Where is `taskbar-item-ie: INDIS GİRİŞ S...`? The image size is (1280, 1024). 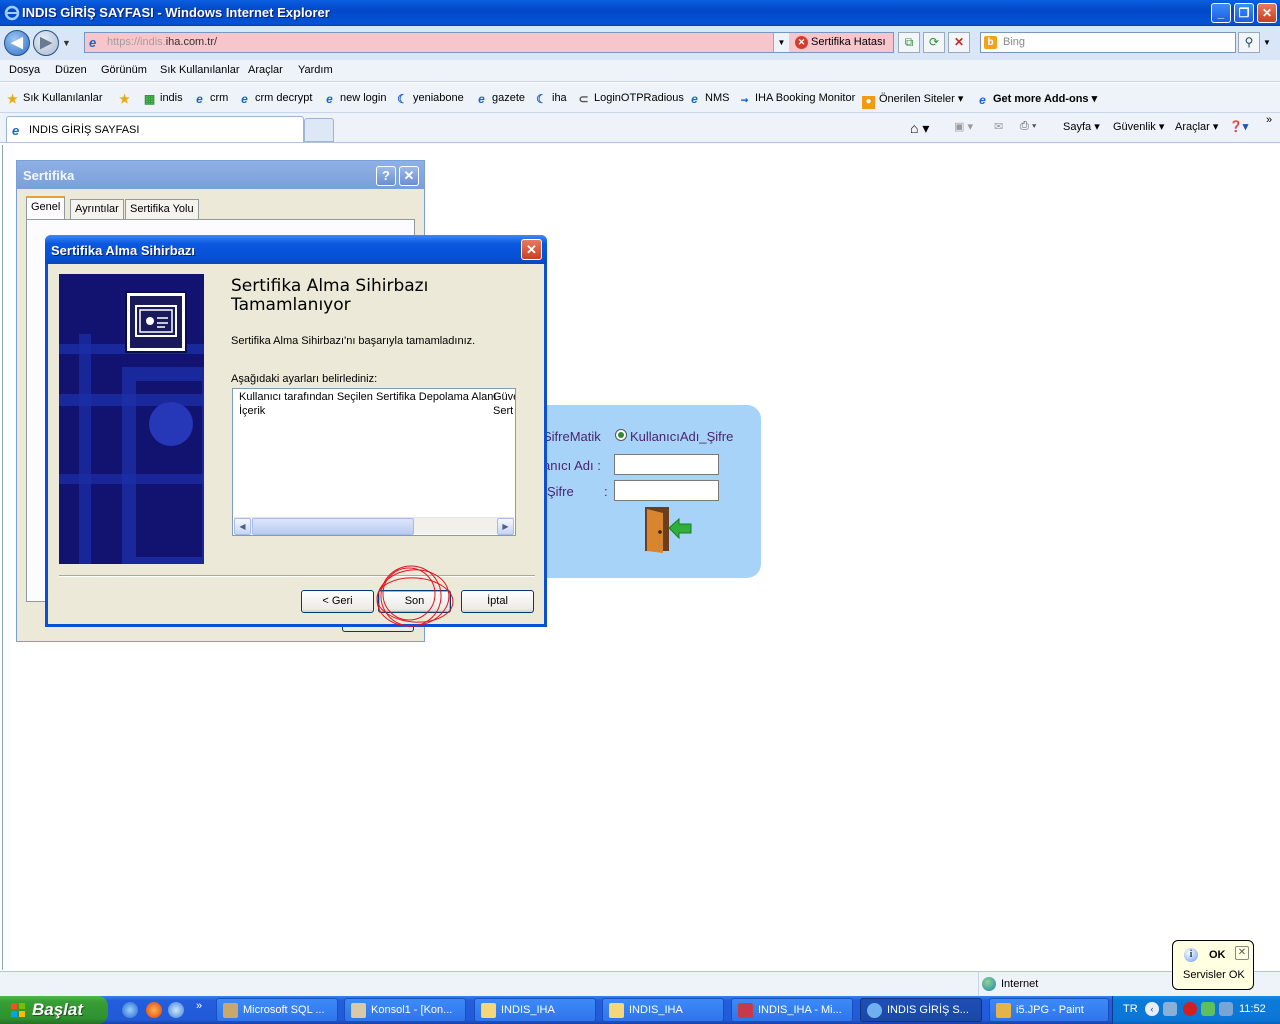 taskbar-item-ie: INDIS GİRİŞ S... is located at coordinates (921, 1010).